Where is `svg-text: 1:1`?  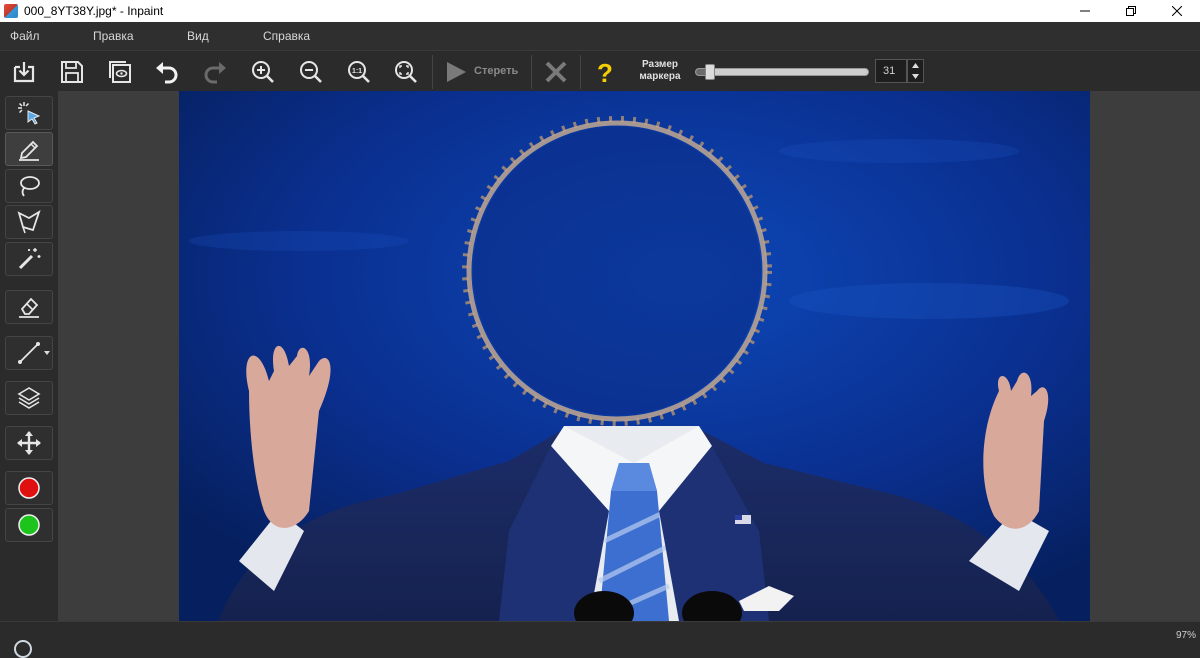
svg-text: 1:1 is located at coordinates (357, 71).